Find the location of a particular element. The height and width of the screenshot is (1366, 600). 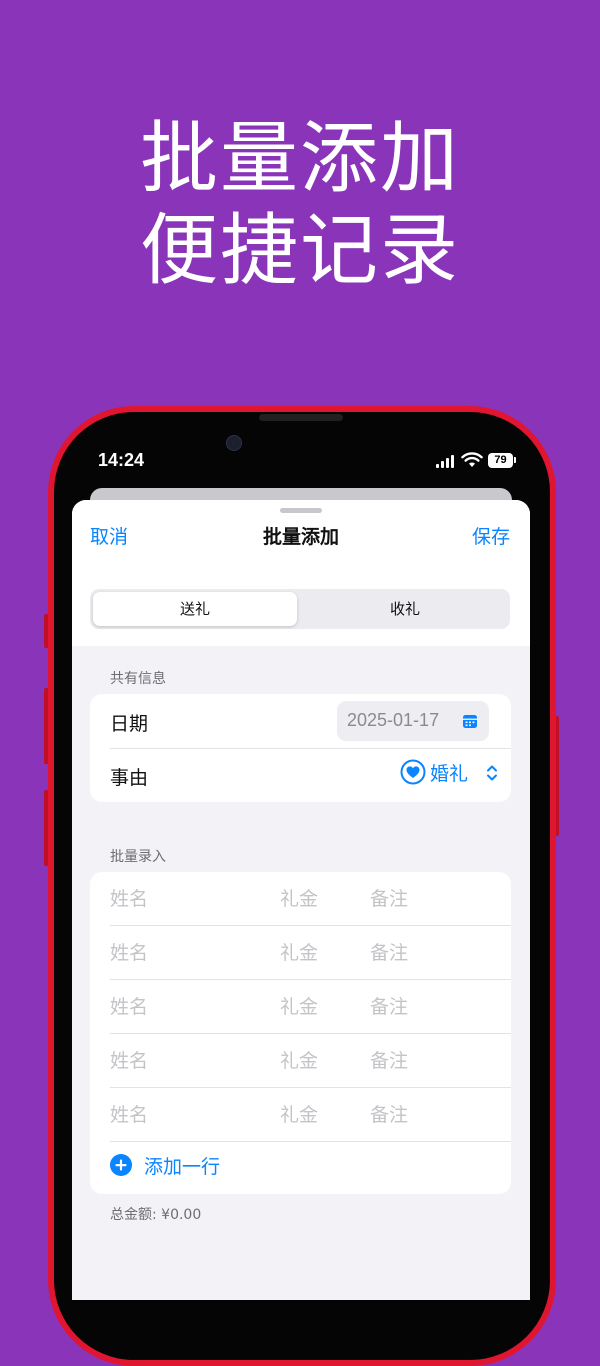

add-row-button: 添加一行 is located at coordinates (190, 1167).